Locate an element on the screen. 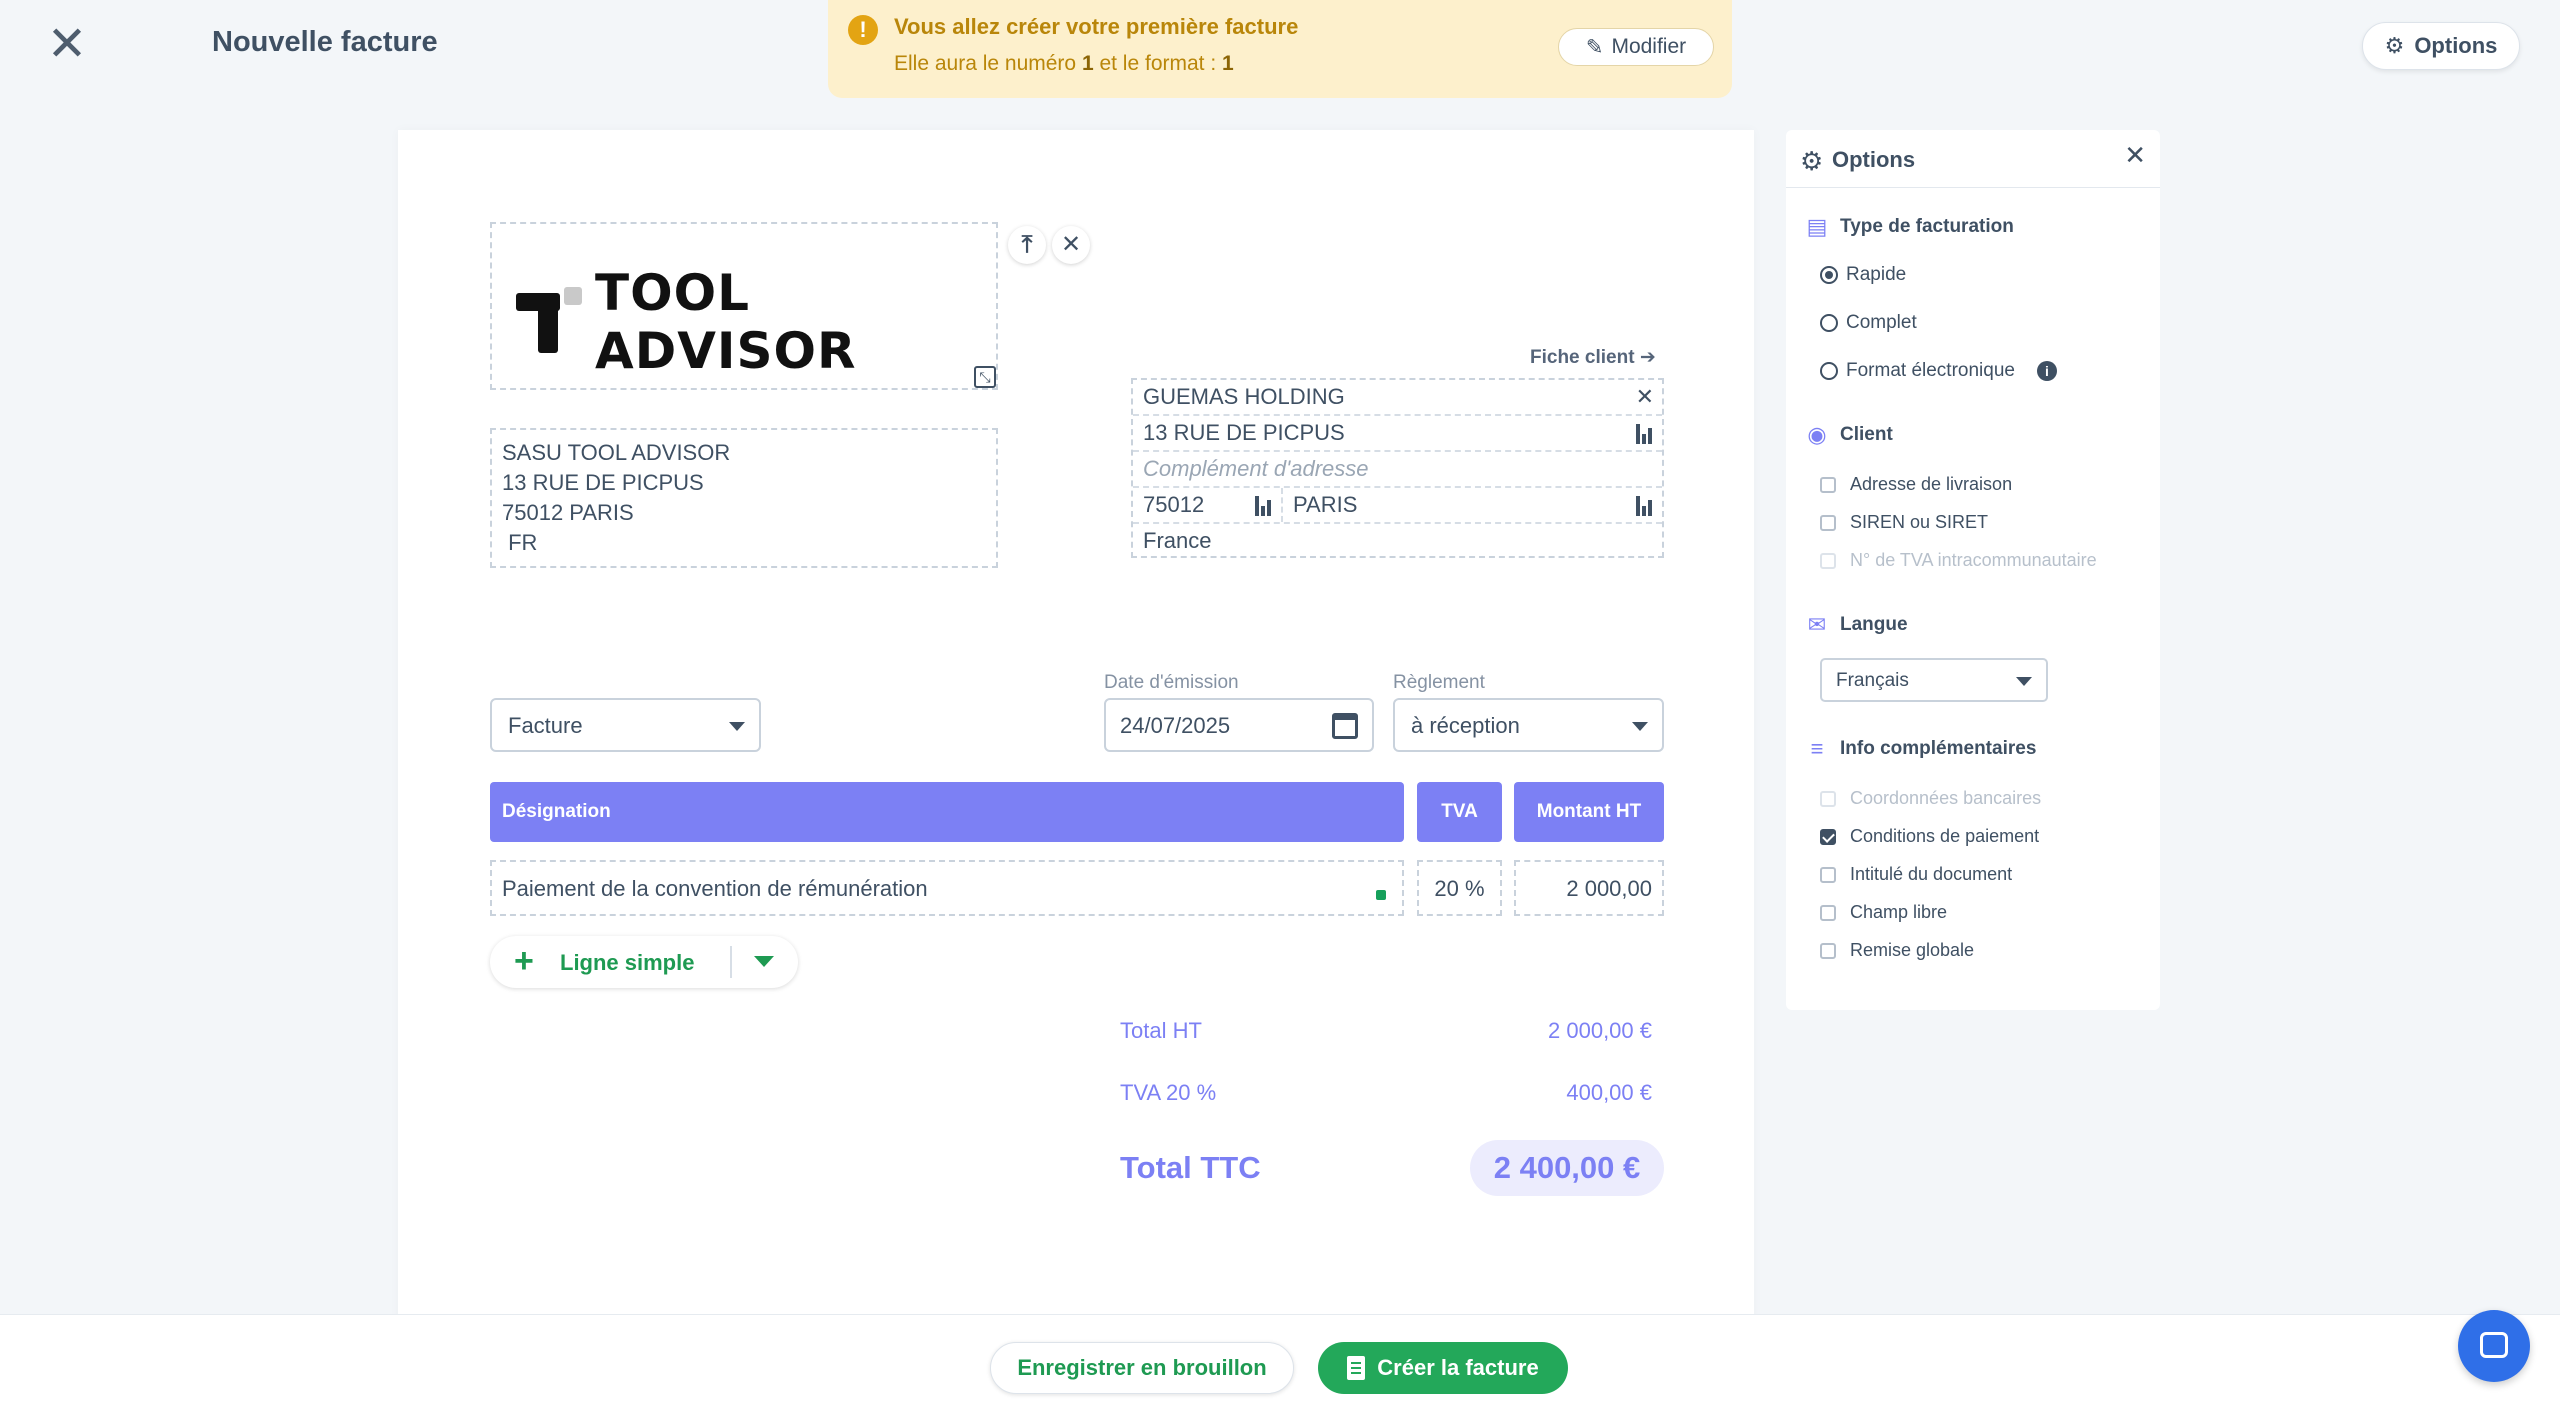 The width and height of the screenshot is (2560, 1411). create-invoice-button: Créer la facture is located at coordinates (1443, 1368).